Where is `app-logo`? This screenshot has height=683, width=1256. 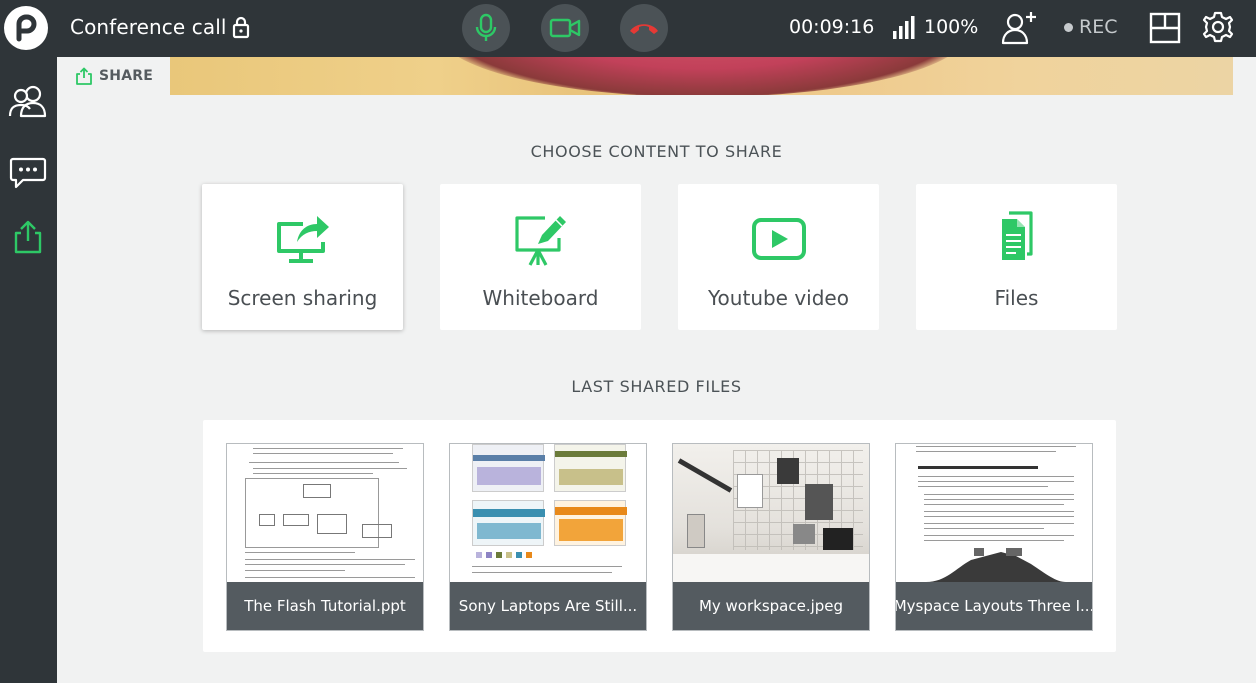
app-logo is located at coordinates (26, 28).